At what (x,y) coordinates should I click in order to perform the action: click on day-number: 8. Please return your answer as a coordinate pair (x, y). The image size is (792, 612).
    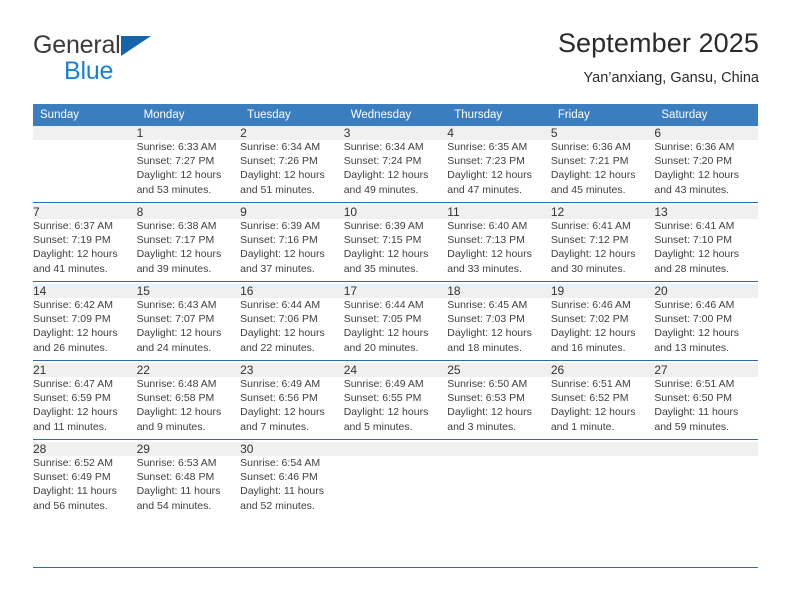
    Looking at the image, I should click on (188, 212).